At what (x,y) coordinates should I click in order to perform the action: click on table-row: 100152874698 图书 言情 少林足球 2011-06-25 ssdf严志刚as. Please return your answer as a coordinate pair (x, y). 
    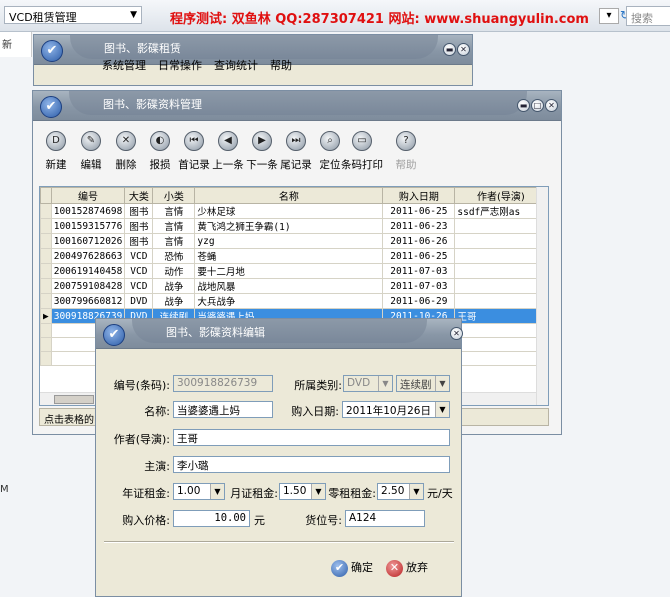
    Looking at the image, I should click on (294, 211).